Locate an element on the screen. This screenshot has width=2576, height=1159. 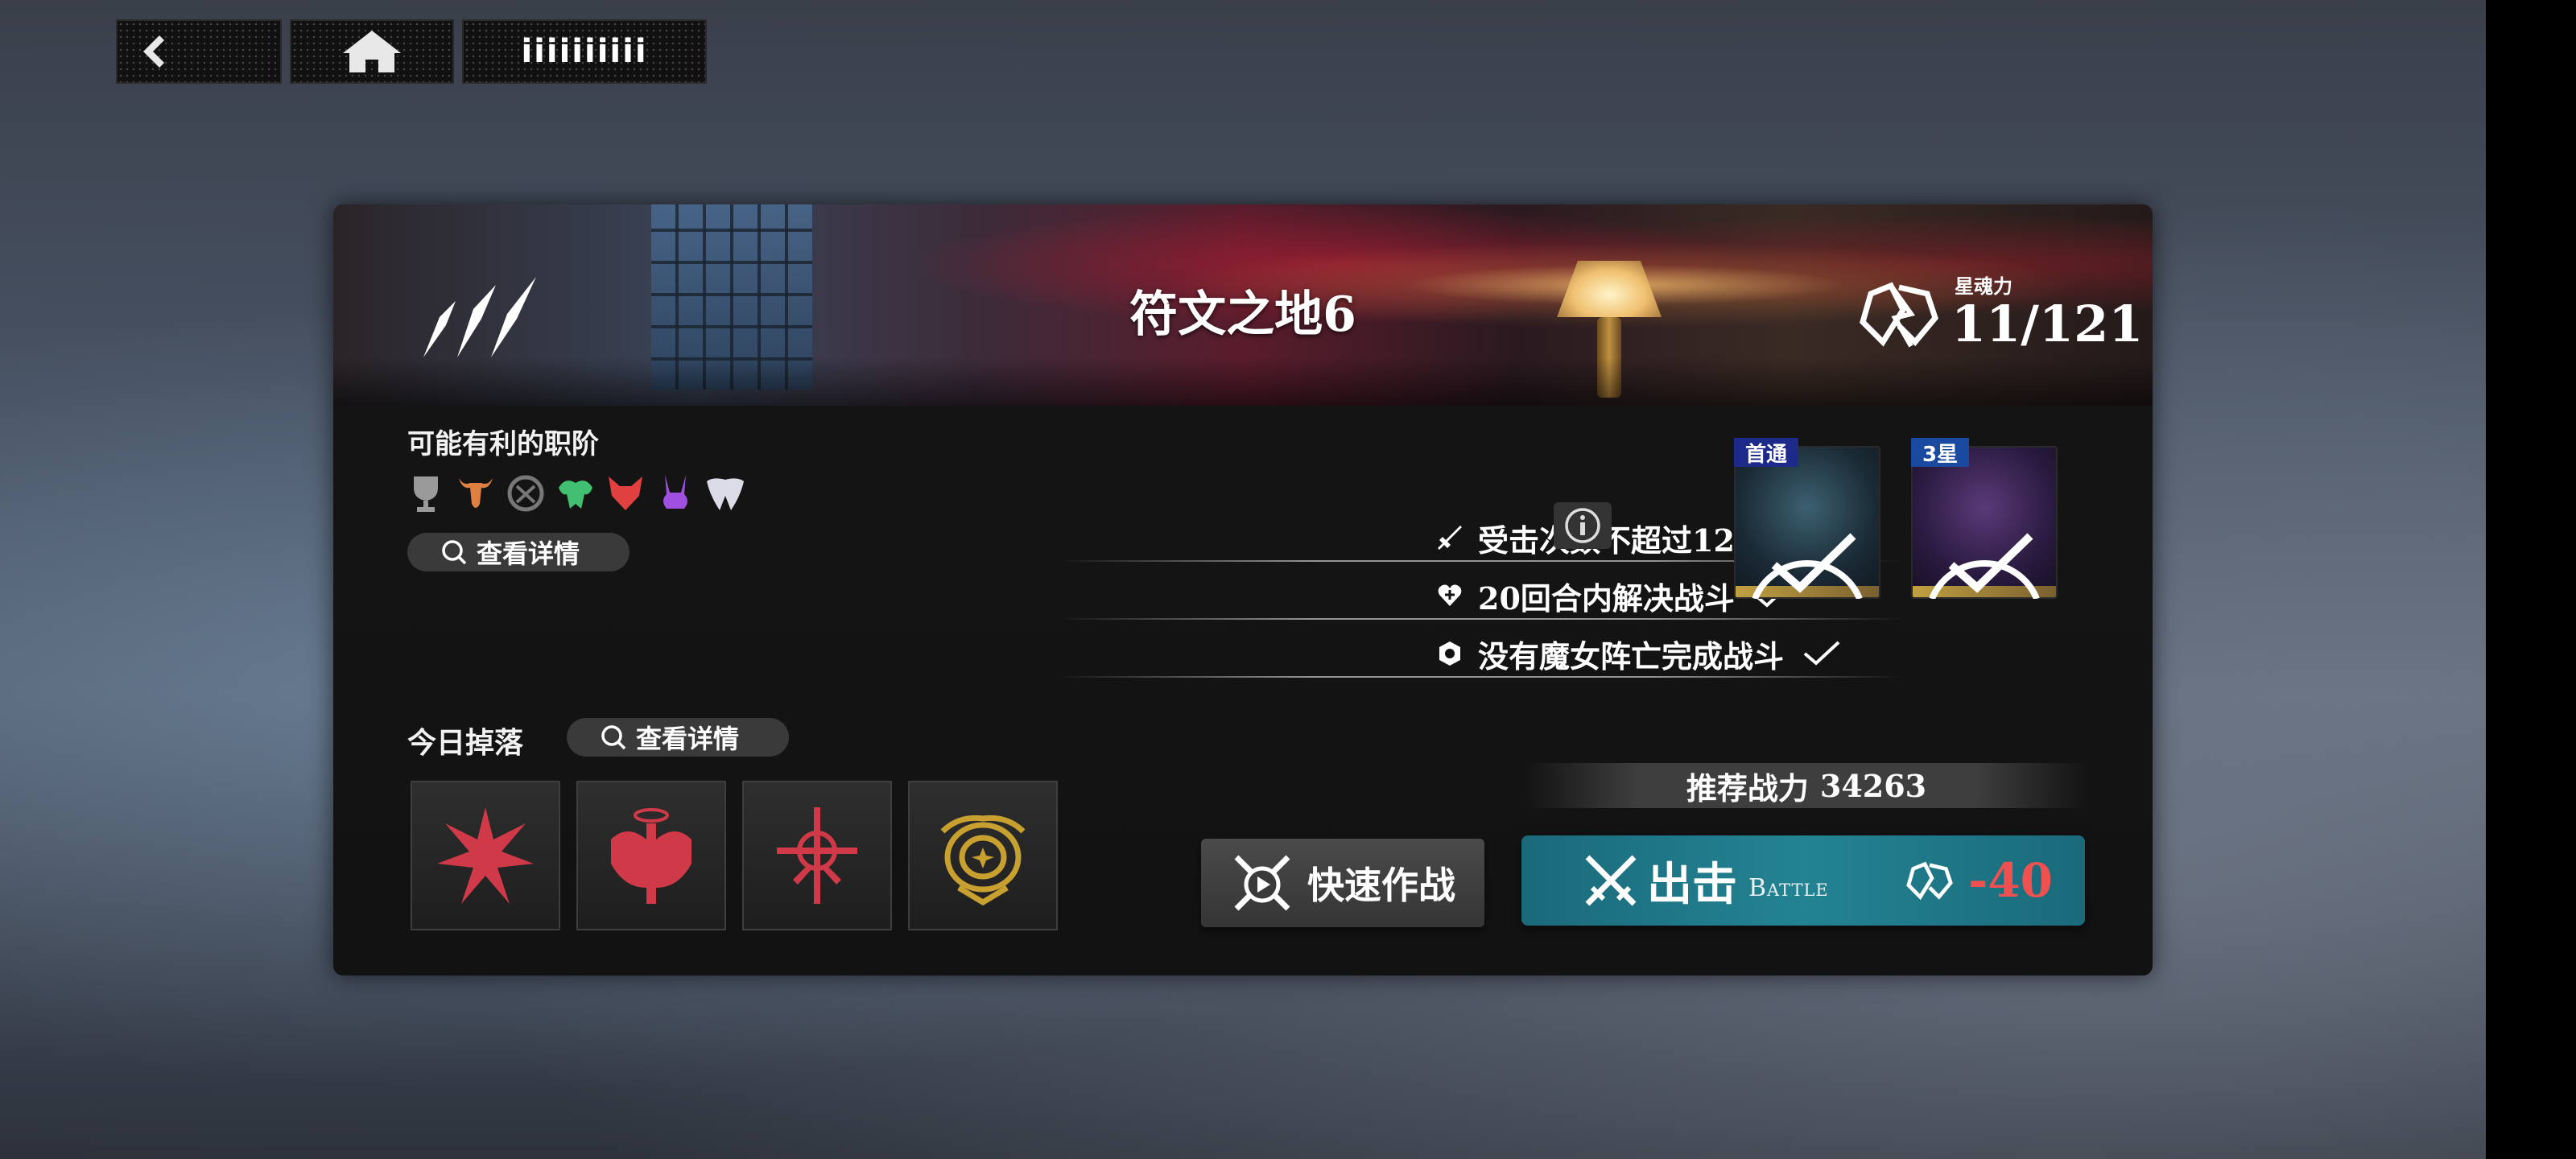
wings-class-icon is located at coordinates (725, 494).